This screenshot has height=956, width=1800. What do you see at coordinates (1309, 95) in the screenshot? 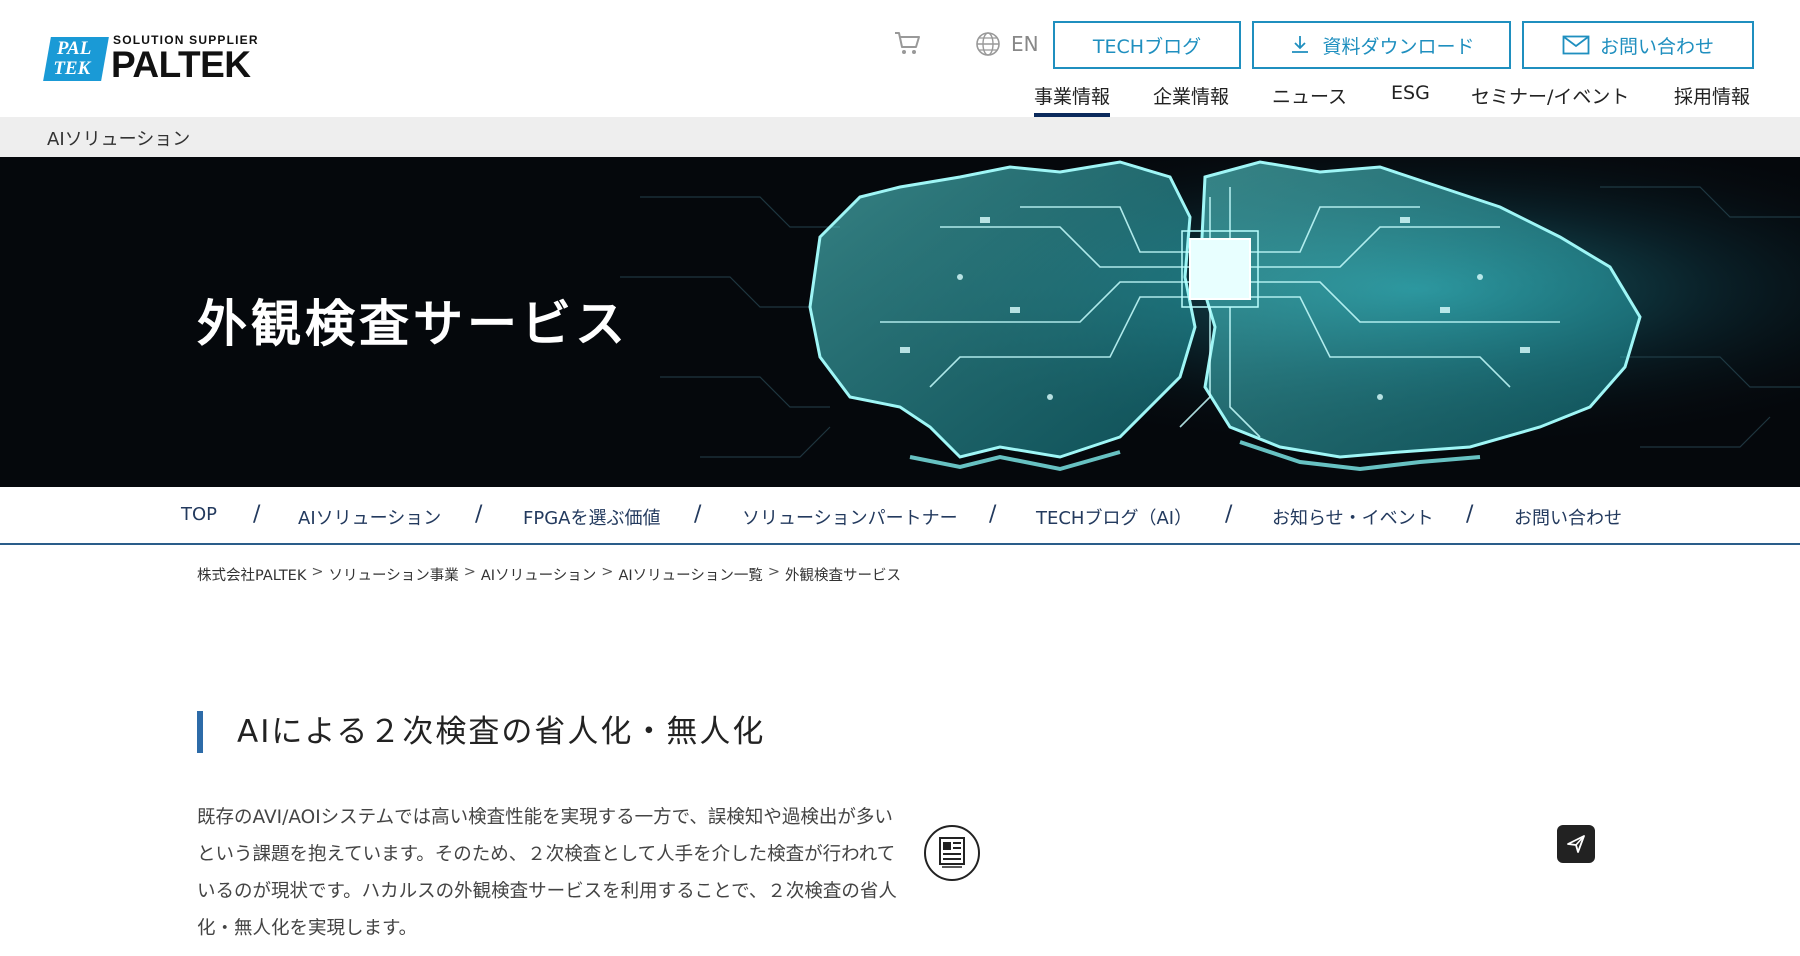
I see `nav-news: ニュース` at bounding box center [1309, 95].